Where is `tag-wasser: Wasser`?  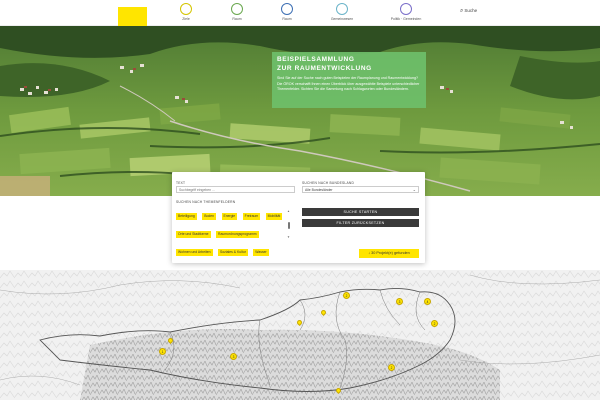
tag-wasser: Wasser is located at coordinates (261, 253).